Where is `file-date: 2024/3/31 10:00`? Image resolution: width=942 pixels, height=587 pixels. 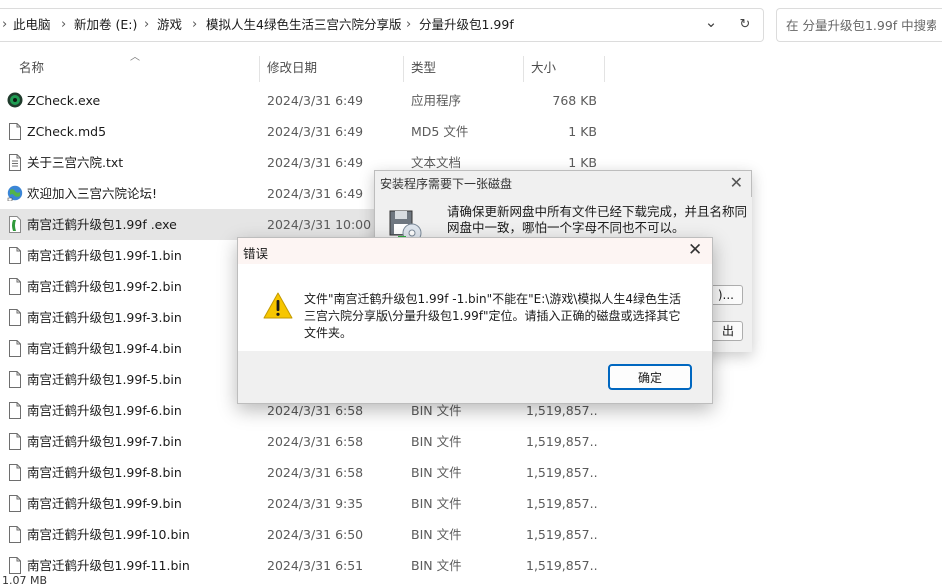 file-date: 2024/3/31 10:00 is located at coordinates (319, 224).